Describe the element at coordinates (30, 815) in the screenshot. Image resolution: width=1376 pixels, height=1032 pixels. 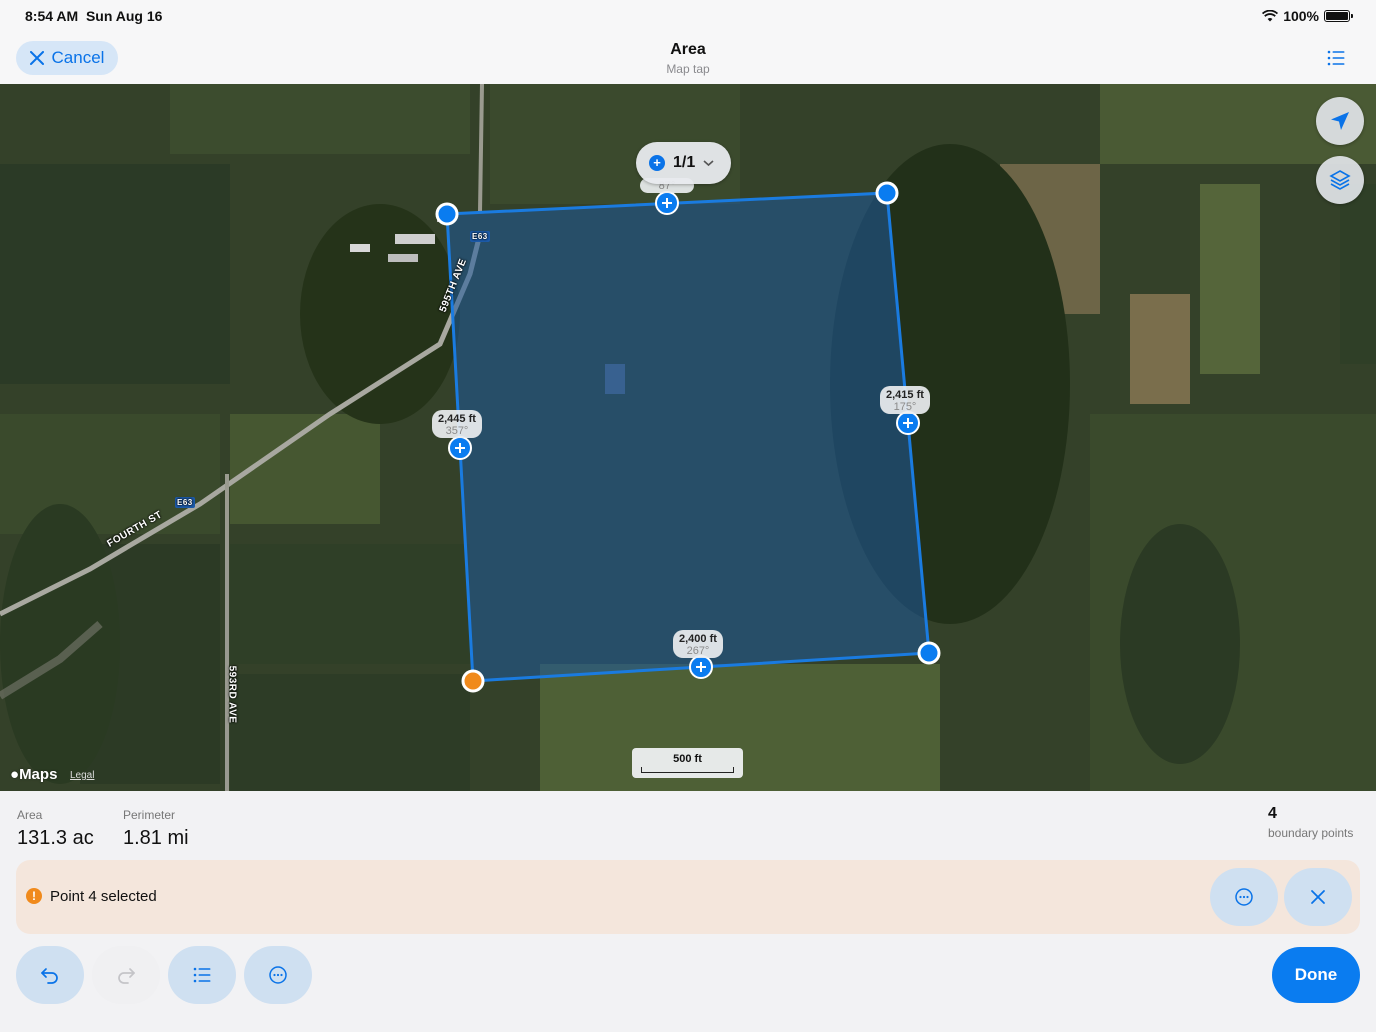
I see `area-label: Area` at that location.